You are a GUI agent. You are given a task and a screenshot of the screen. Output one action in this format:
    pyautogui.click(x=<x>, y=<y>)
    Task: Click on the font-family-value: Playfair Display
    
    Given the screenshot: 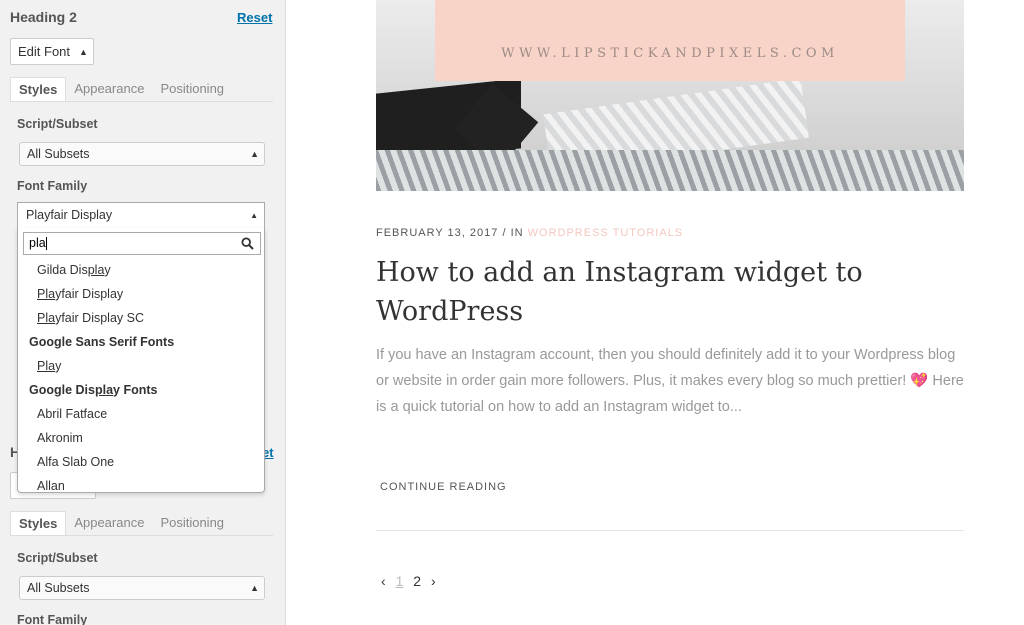 What is the action you would take?
    pyautogui.click(x=69, y=215)
    